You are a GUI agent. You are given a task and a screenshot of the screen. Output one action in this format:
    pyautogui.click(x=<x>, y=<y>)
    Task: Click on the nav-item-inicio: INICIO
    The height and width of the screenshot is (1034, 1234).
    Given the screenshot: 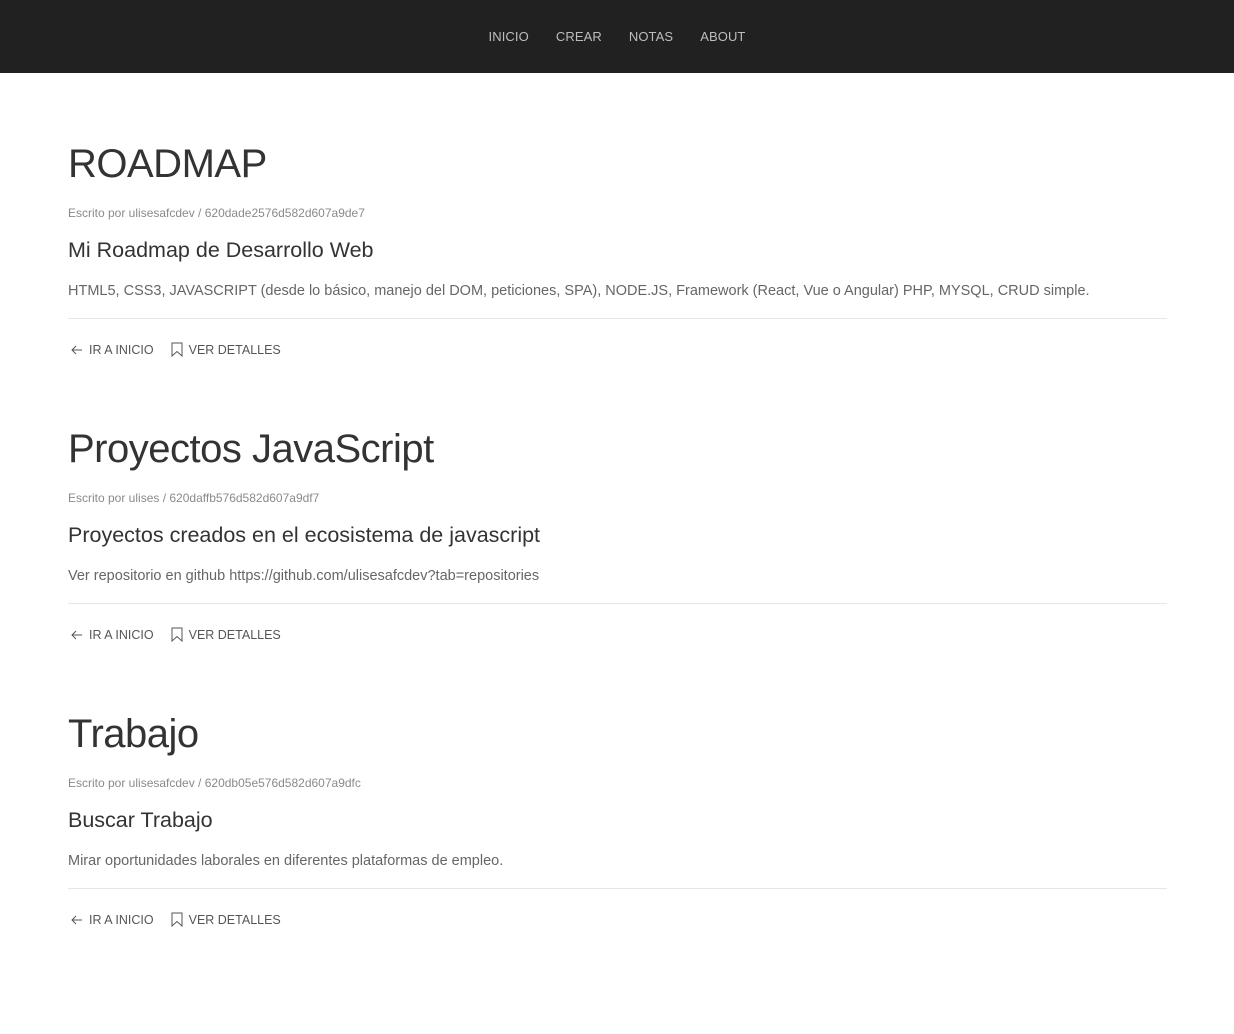 What is the action you would take?
    pyautogui.click(x=508, y=36)
    